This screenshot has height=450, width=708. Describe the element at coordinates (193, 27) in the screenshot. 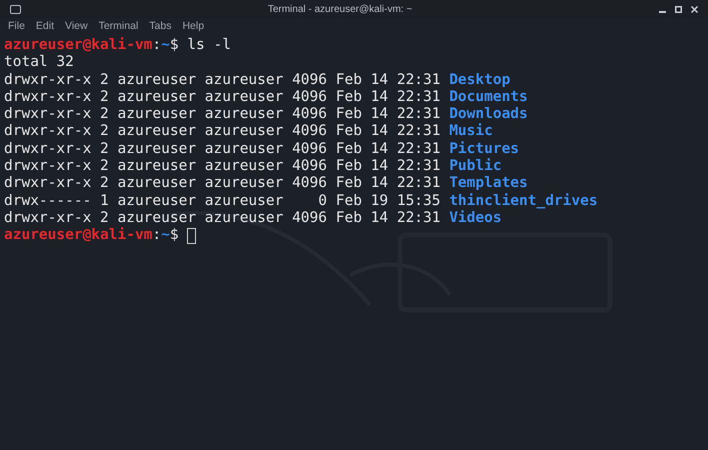

I see `menu-item: Help` at that location.